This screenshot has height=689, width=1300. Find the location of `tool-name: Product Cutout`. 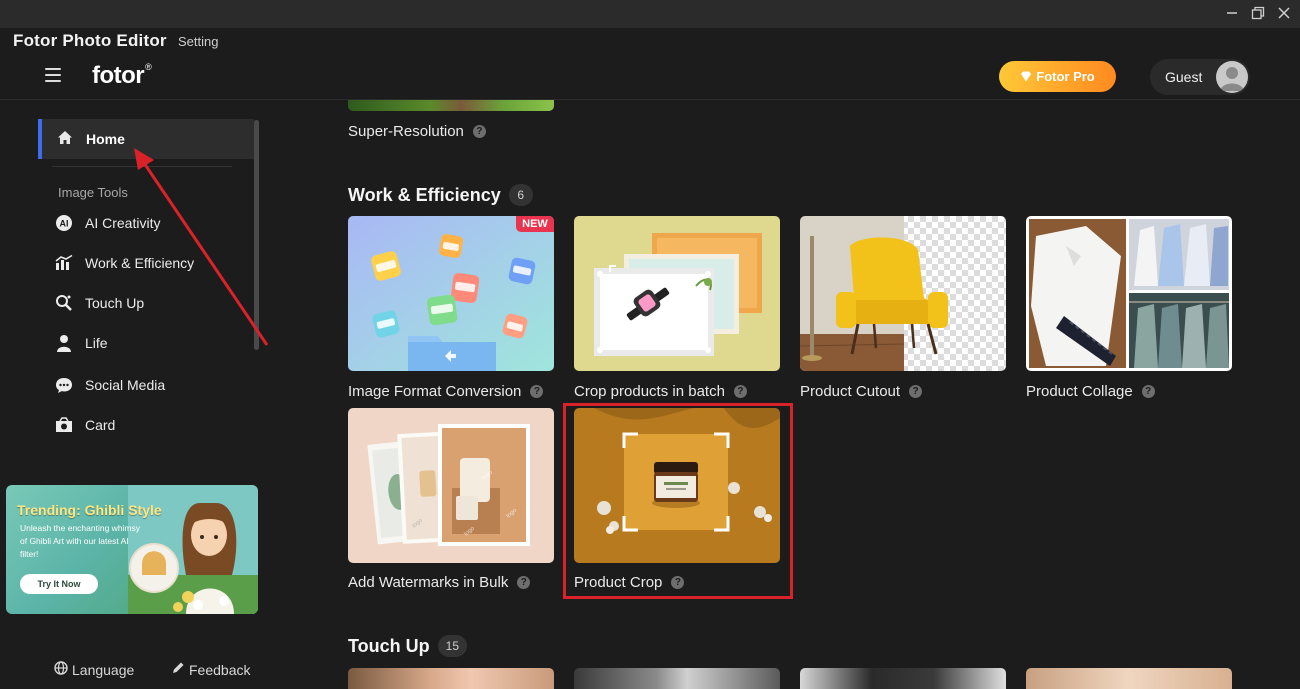

tool-name: Product Cutout is located at coordinates (850, 391).